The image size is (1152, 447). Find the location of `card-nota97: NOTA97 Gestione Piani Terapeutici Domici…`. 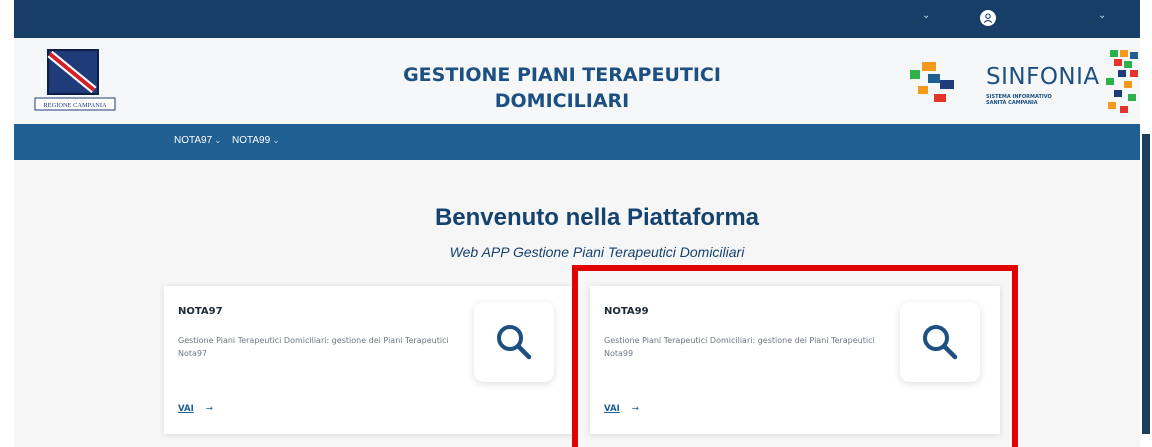

card-nota97: NOTA97 Gestione Piani Terapeutici Domici… is located at coordinates (369, 360).